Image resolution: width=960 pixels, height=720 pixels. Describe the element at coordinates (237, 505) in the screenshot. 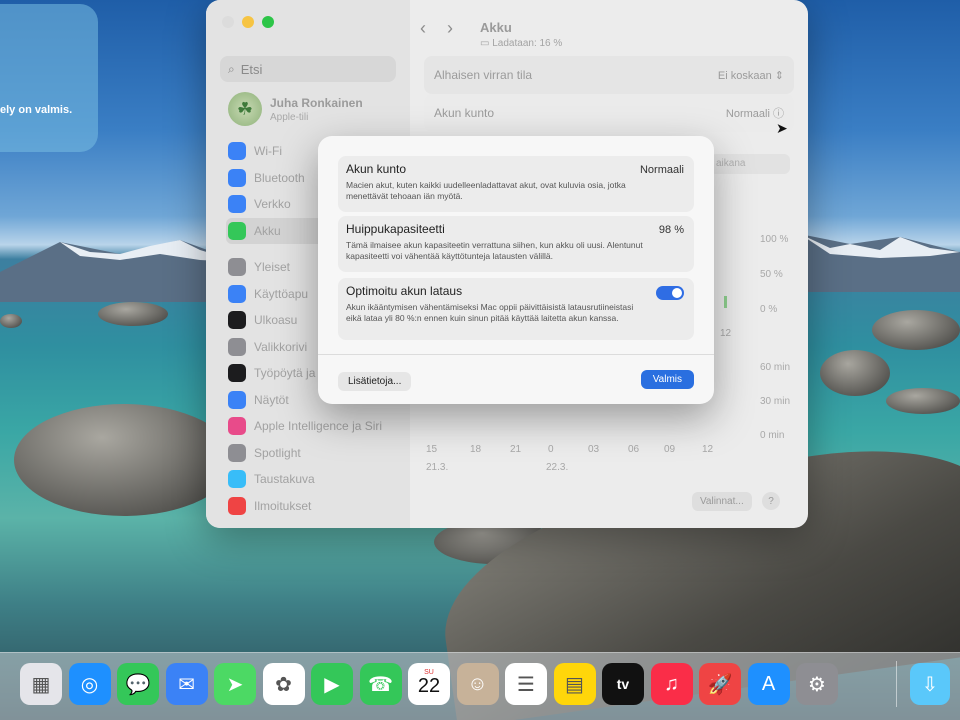

I see `notifications-icon` at that location.